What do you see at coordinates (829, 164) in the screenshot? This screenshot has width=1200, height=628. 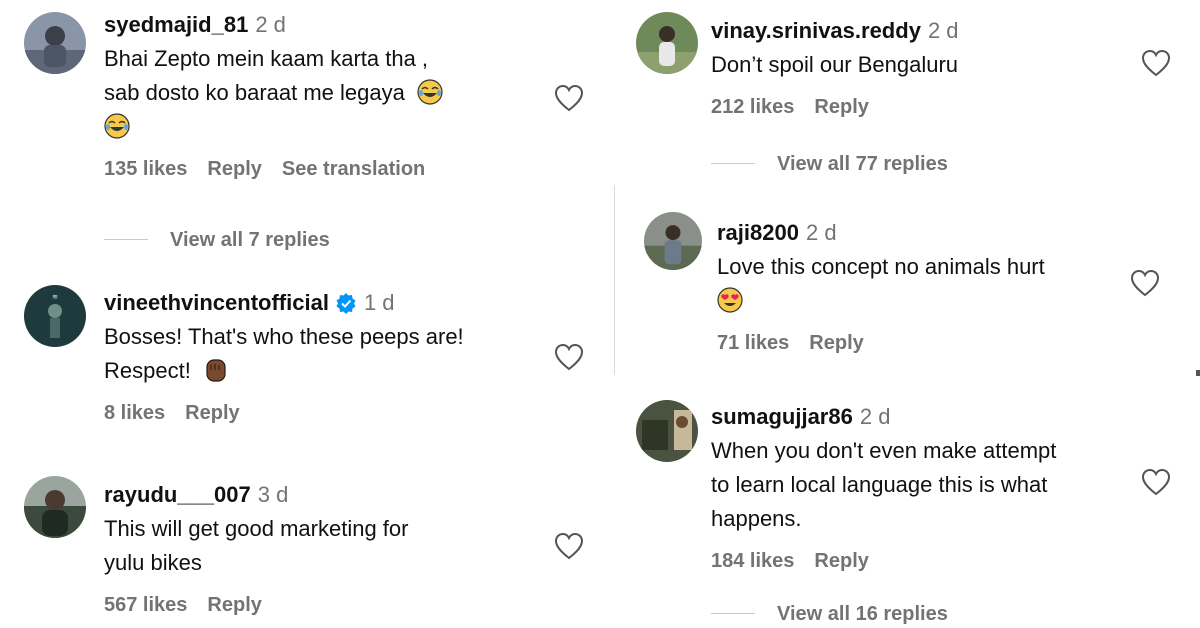 I see `view-replies-button: View all 77 replies` at bounding box center [829, 164].